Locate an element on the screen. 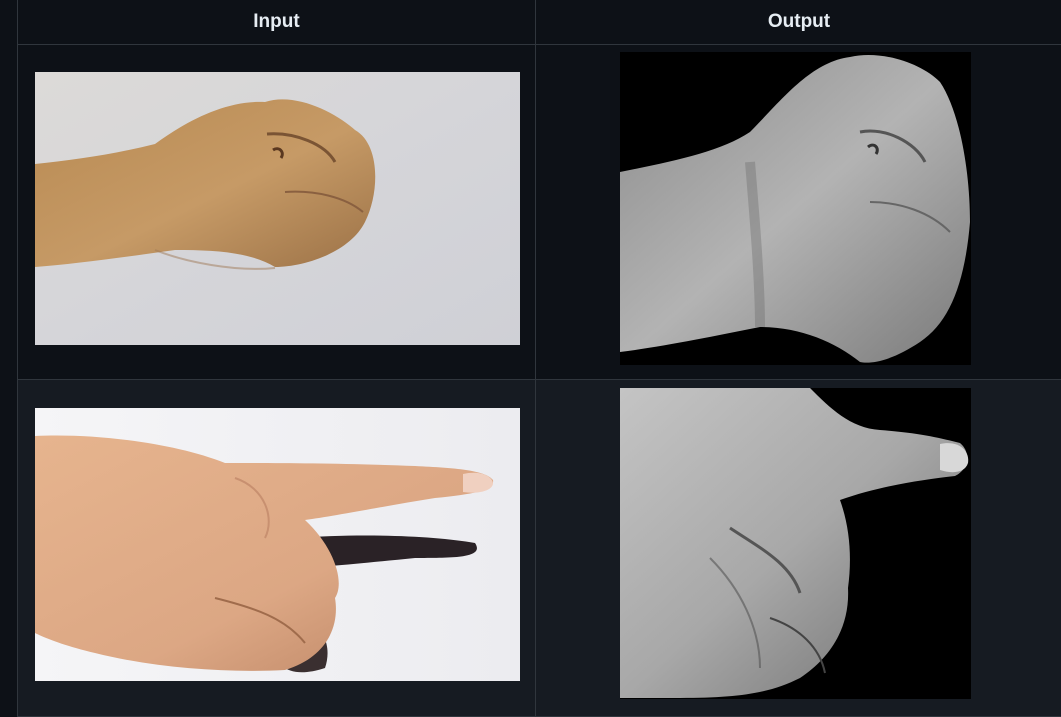 The width and height of the screenshot is (1061, 717). output-image-pointing is located at coordinates (795, 543).